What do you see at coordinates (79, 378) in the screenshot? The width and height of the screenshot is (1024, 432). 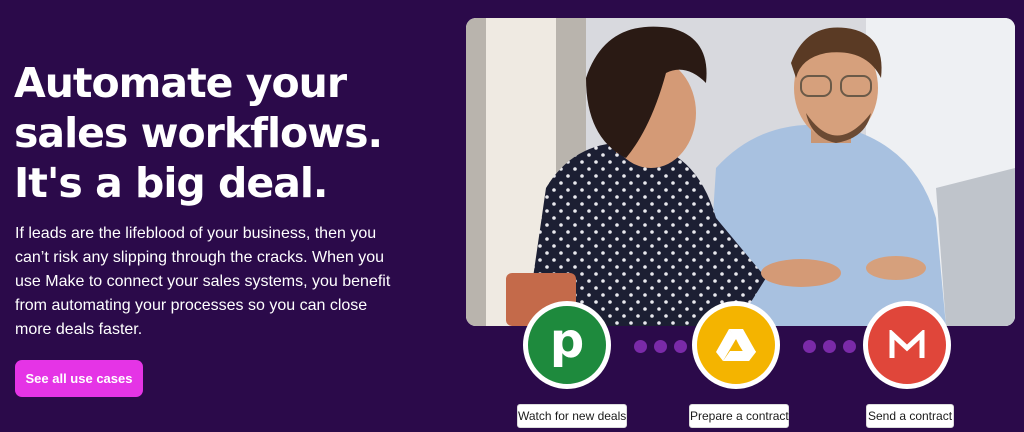 I see `see-all-use-cases-button: See all use cases` at bounding box center [79, 378].